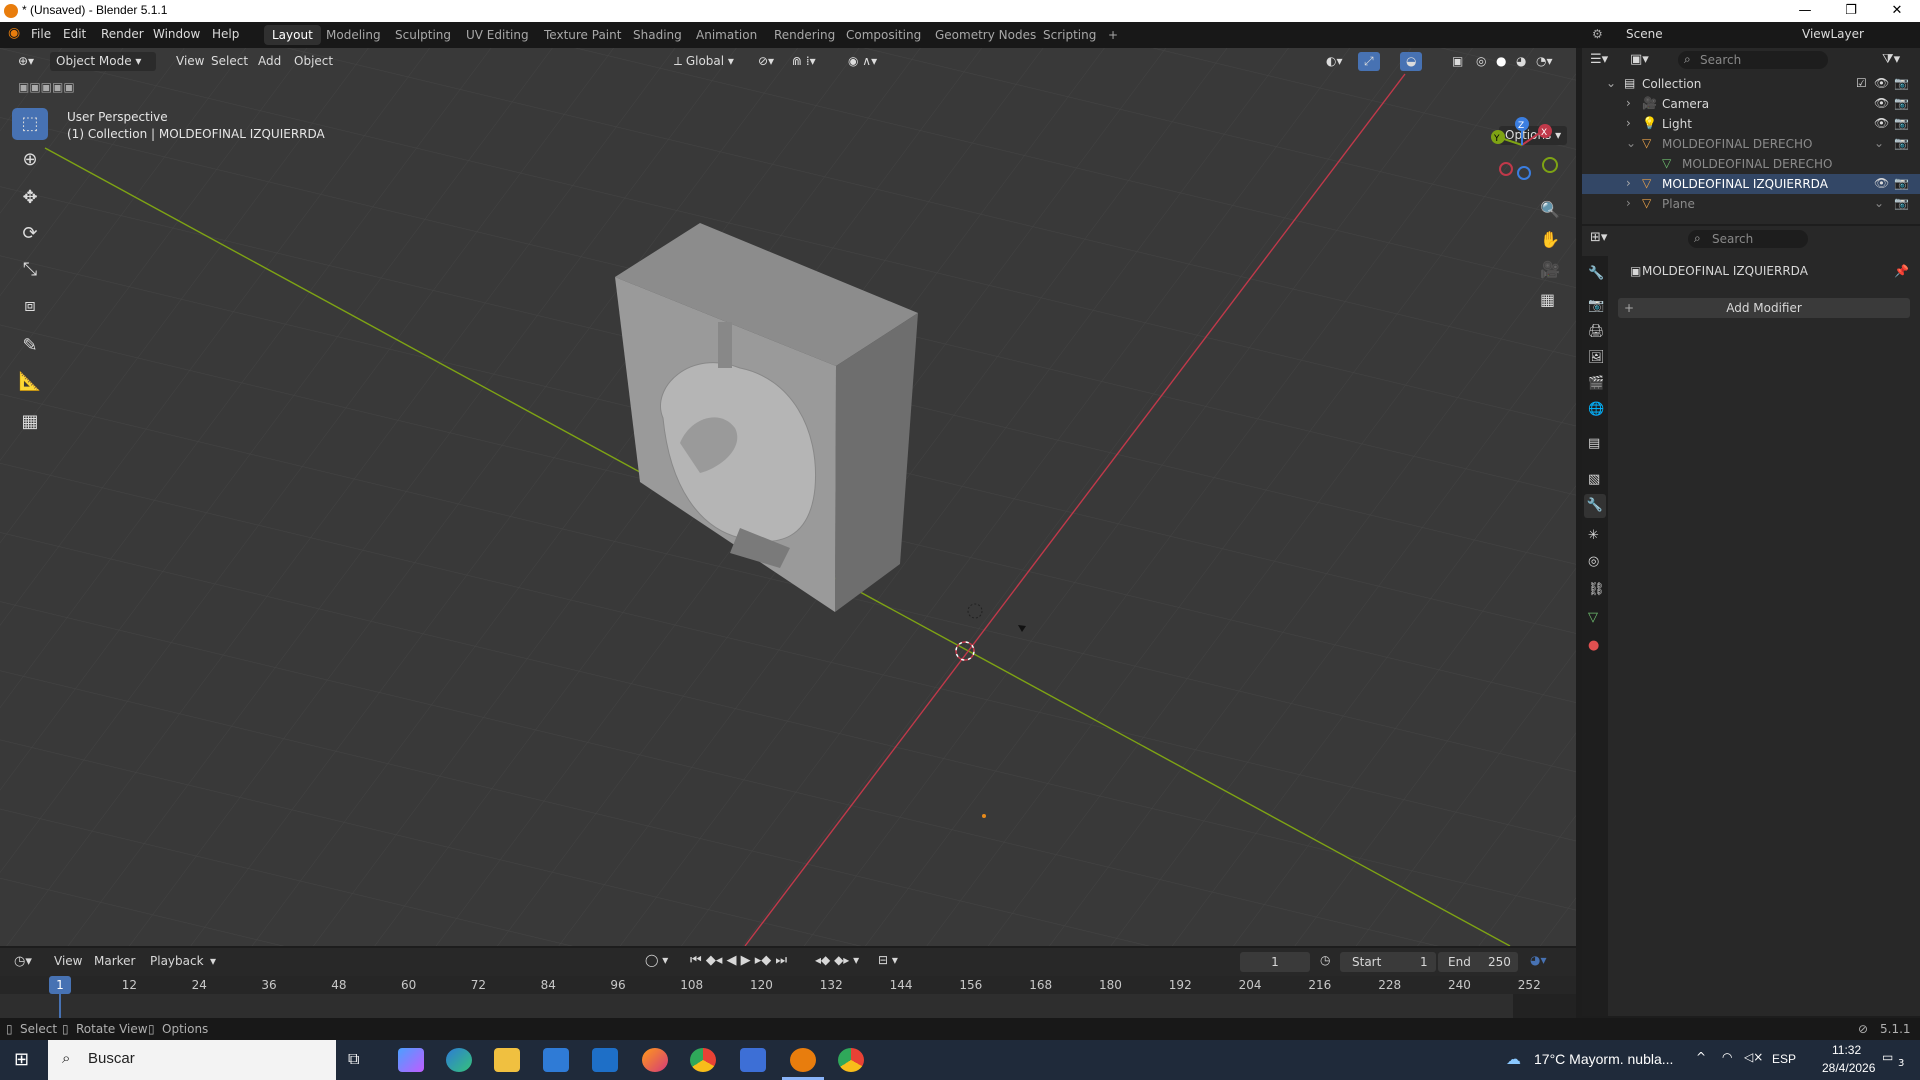 The width and height of the screenshot is (1920, 1080). What do you see at coordinates (14, 33) in the screenshot?
I see `blender-menu-icon: ◉` at bounding box center [14, 33].